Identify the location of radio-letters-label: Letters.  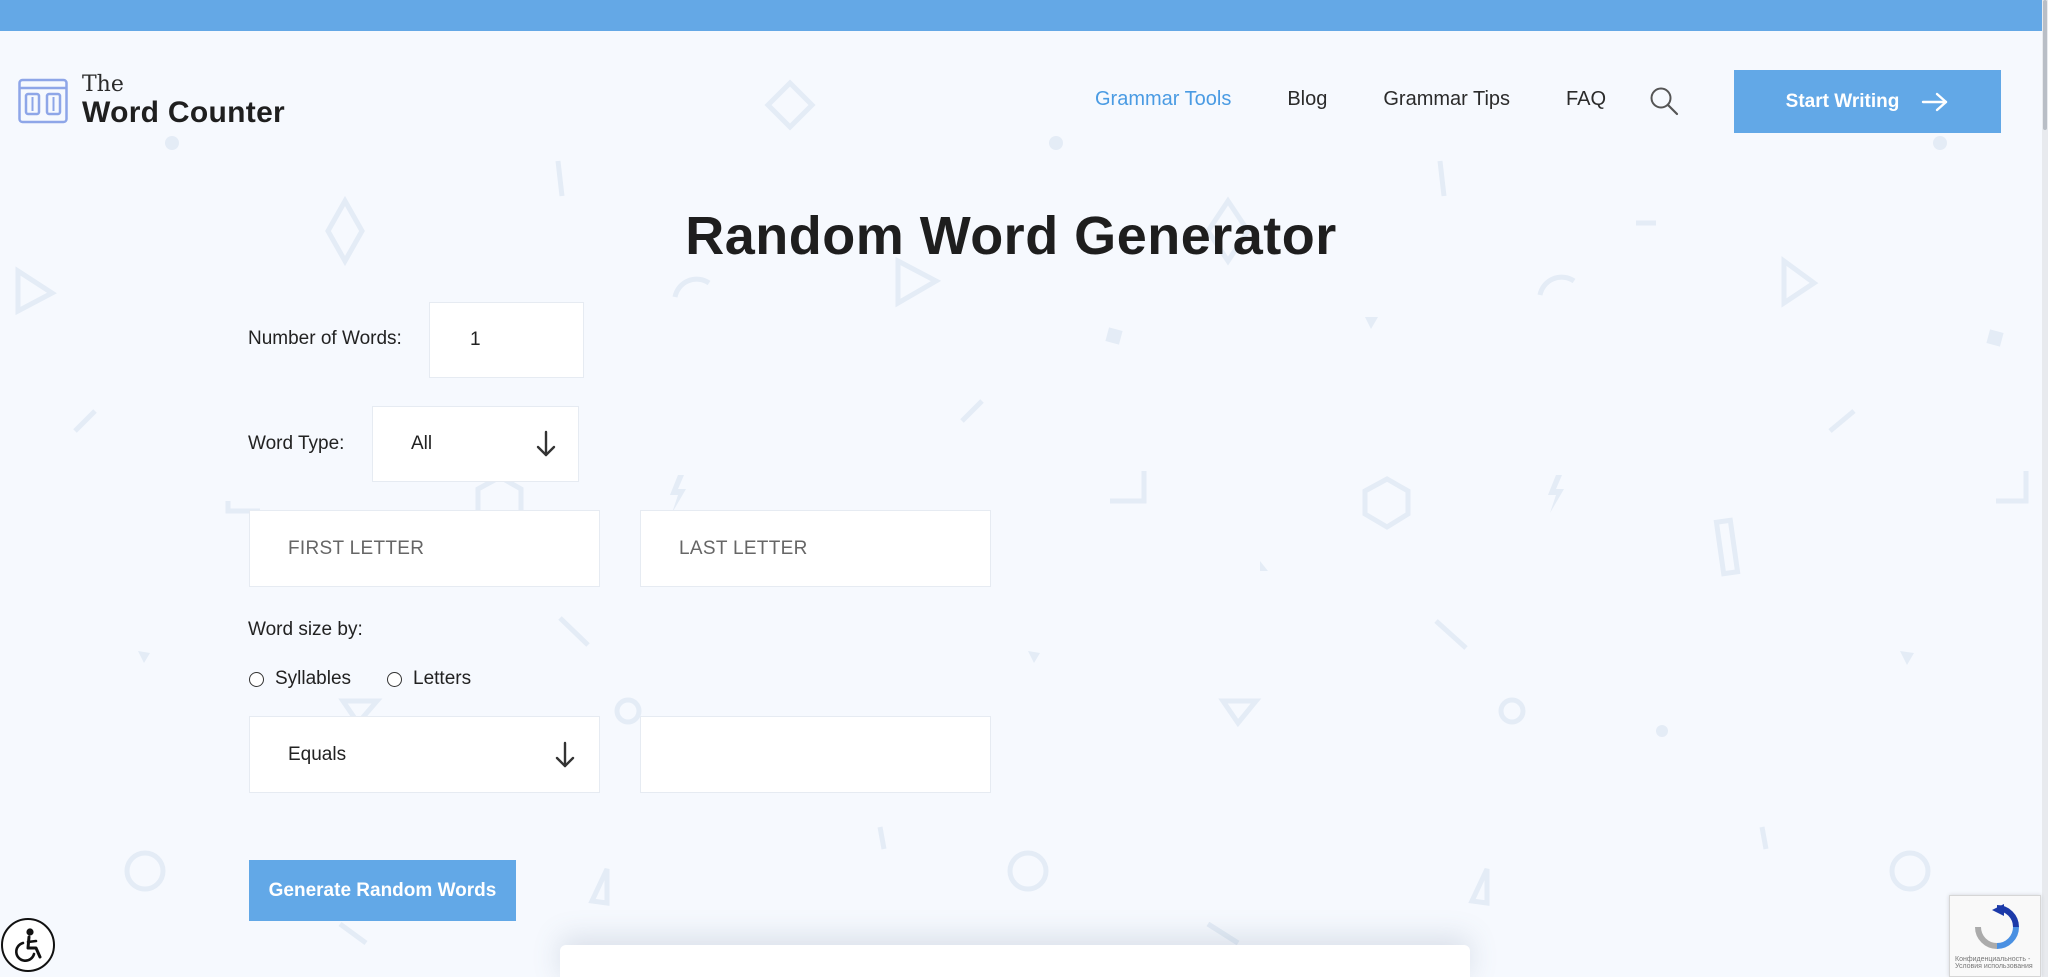
(442, 678).